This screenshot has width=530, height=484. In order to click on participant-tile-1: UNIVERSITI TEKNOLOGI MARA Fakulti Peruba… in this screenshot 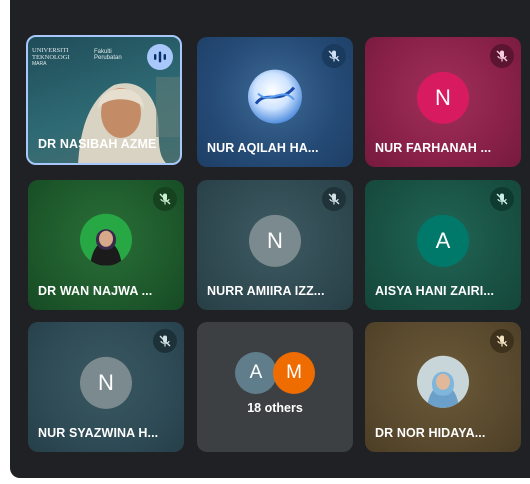, I will do `click(104, 100)`.